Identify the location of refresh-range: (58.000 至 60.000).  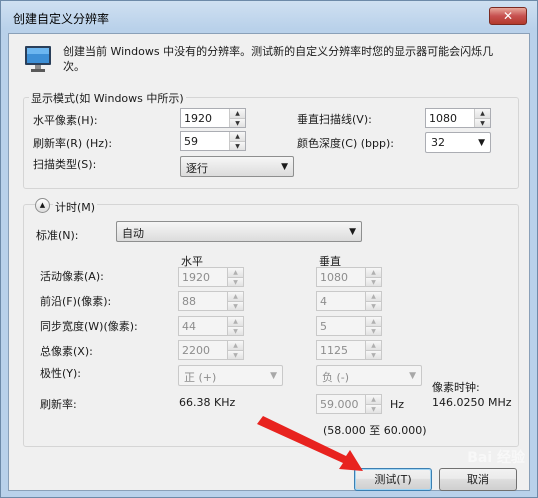
(375, 430).